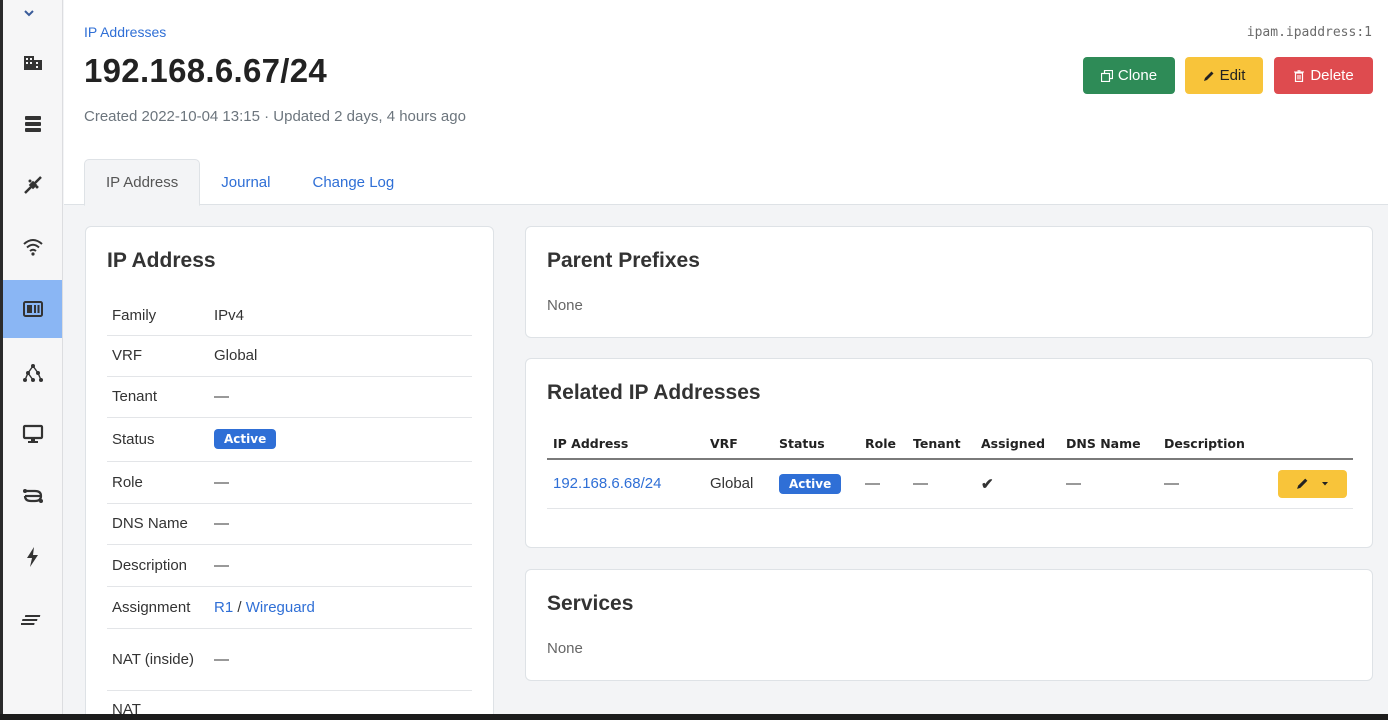 This screenshot has height=720, width=1388. What do you see at coordinates (127, 482) in the screenshot?
I see `attr-label: Role` at bounding box center [127, 482].